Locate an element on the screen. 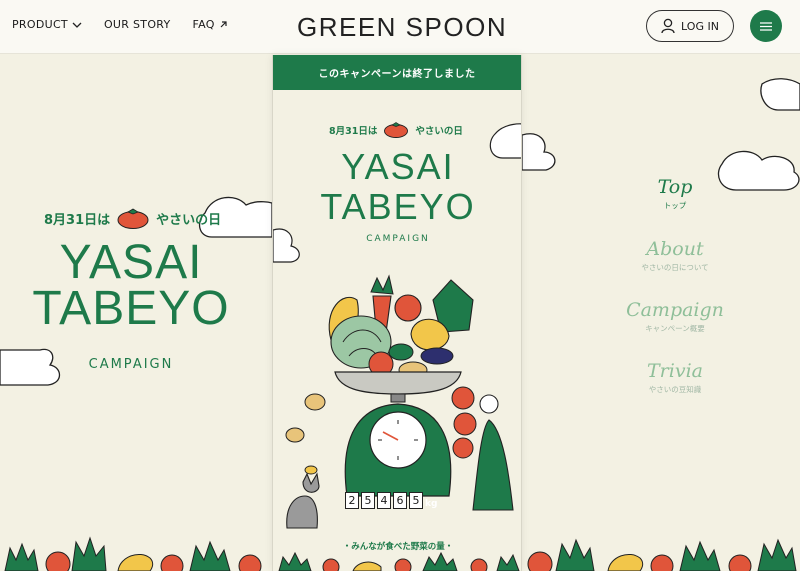  side-nav-about-en: About is located at coordinates (675, 249).